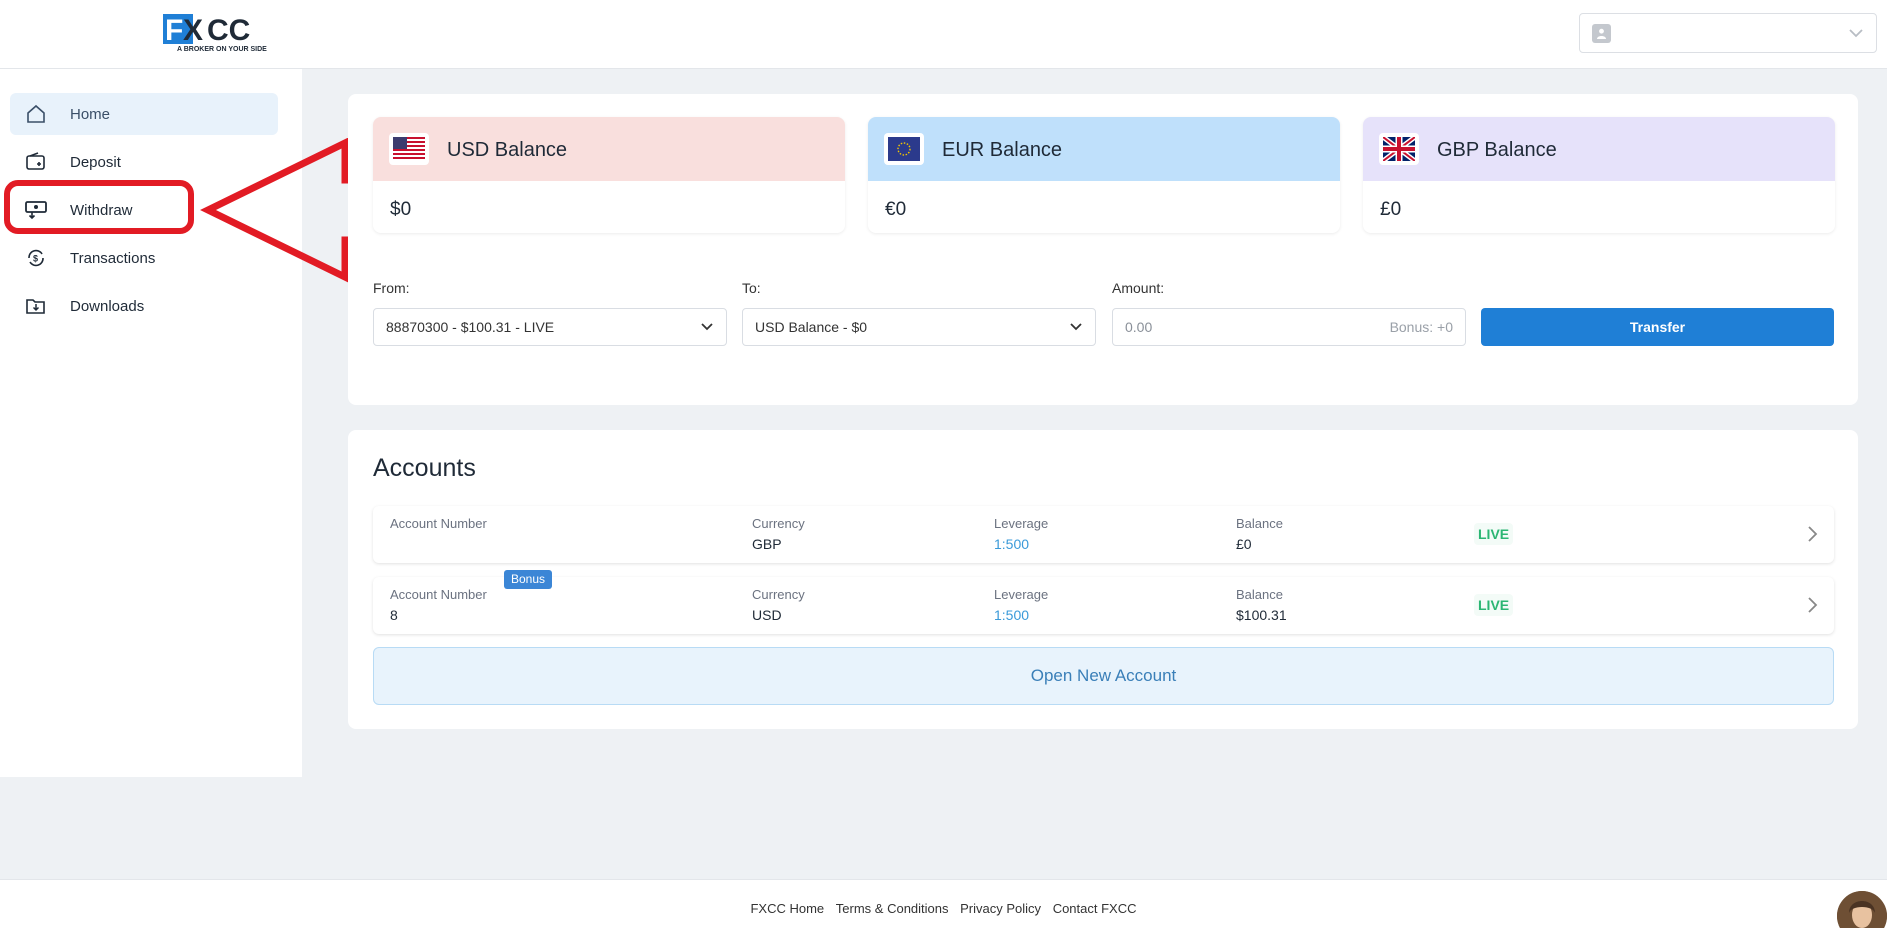 This screenshot has width=1887, height=928. I want to click on amount-field: Bonus: +0, so click(1289, 327).